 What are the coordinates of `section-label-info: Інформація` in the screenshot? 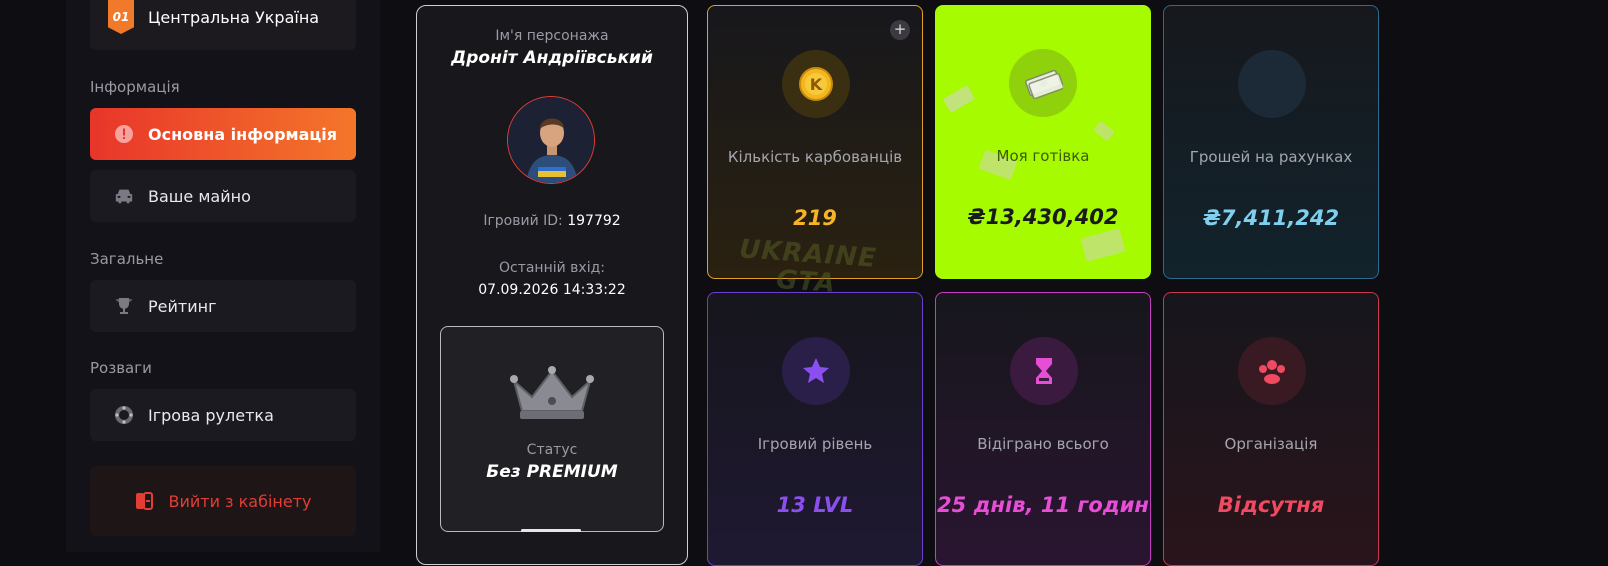 It's located at (135, 87).